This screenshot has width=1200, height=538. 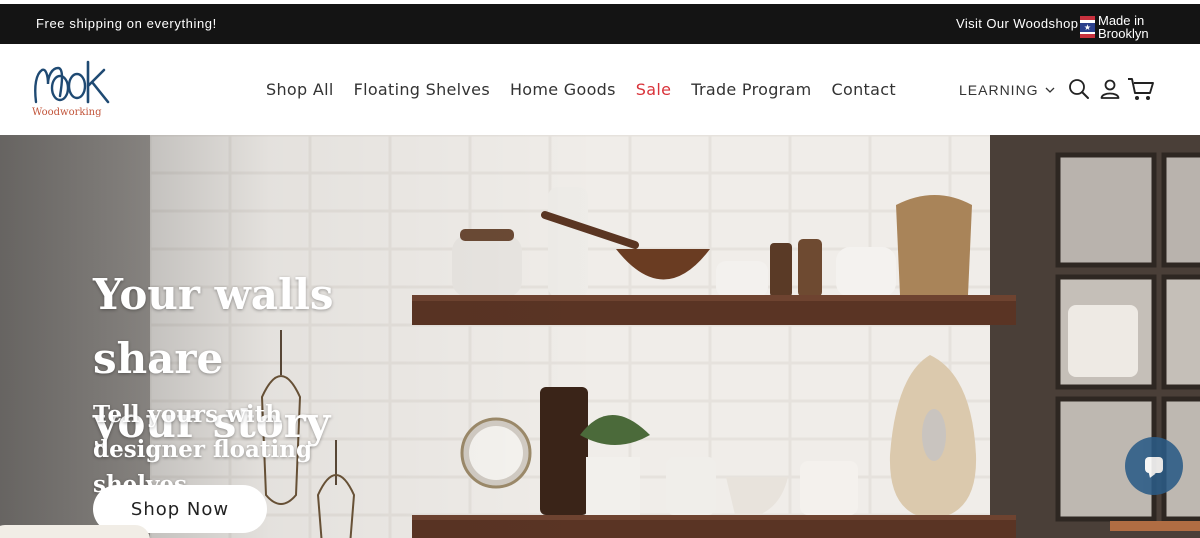 I want to click on learning-dropdown: LEARNING, so click(x=1007, y=90).